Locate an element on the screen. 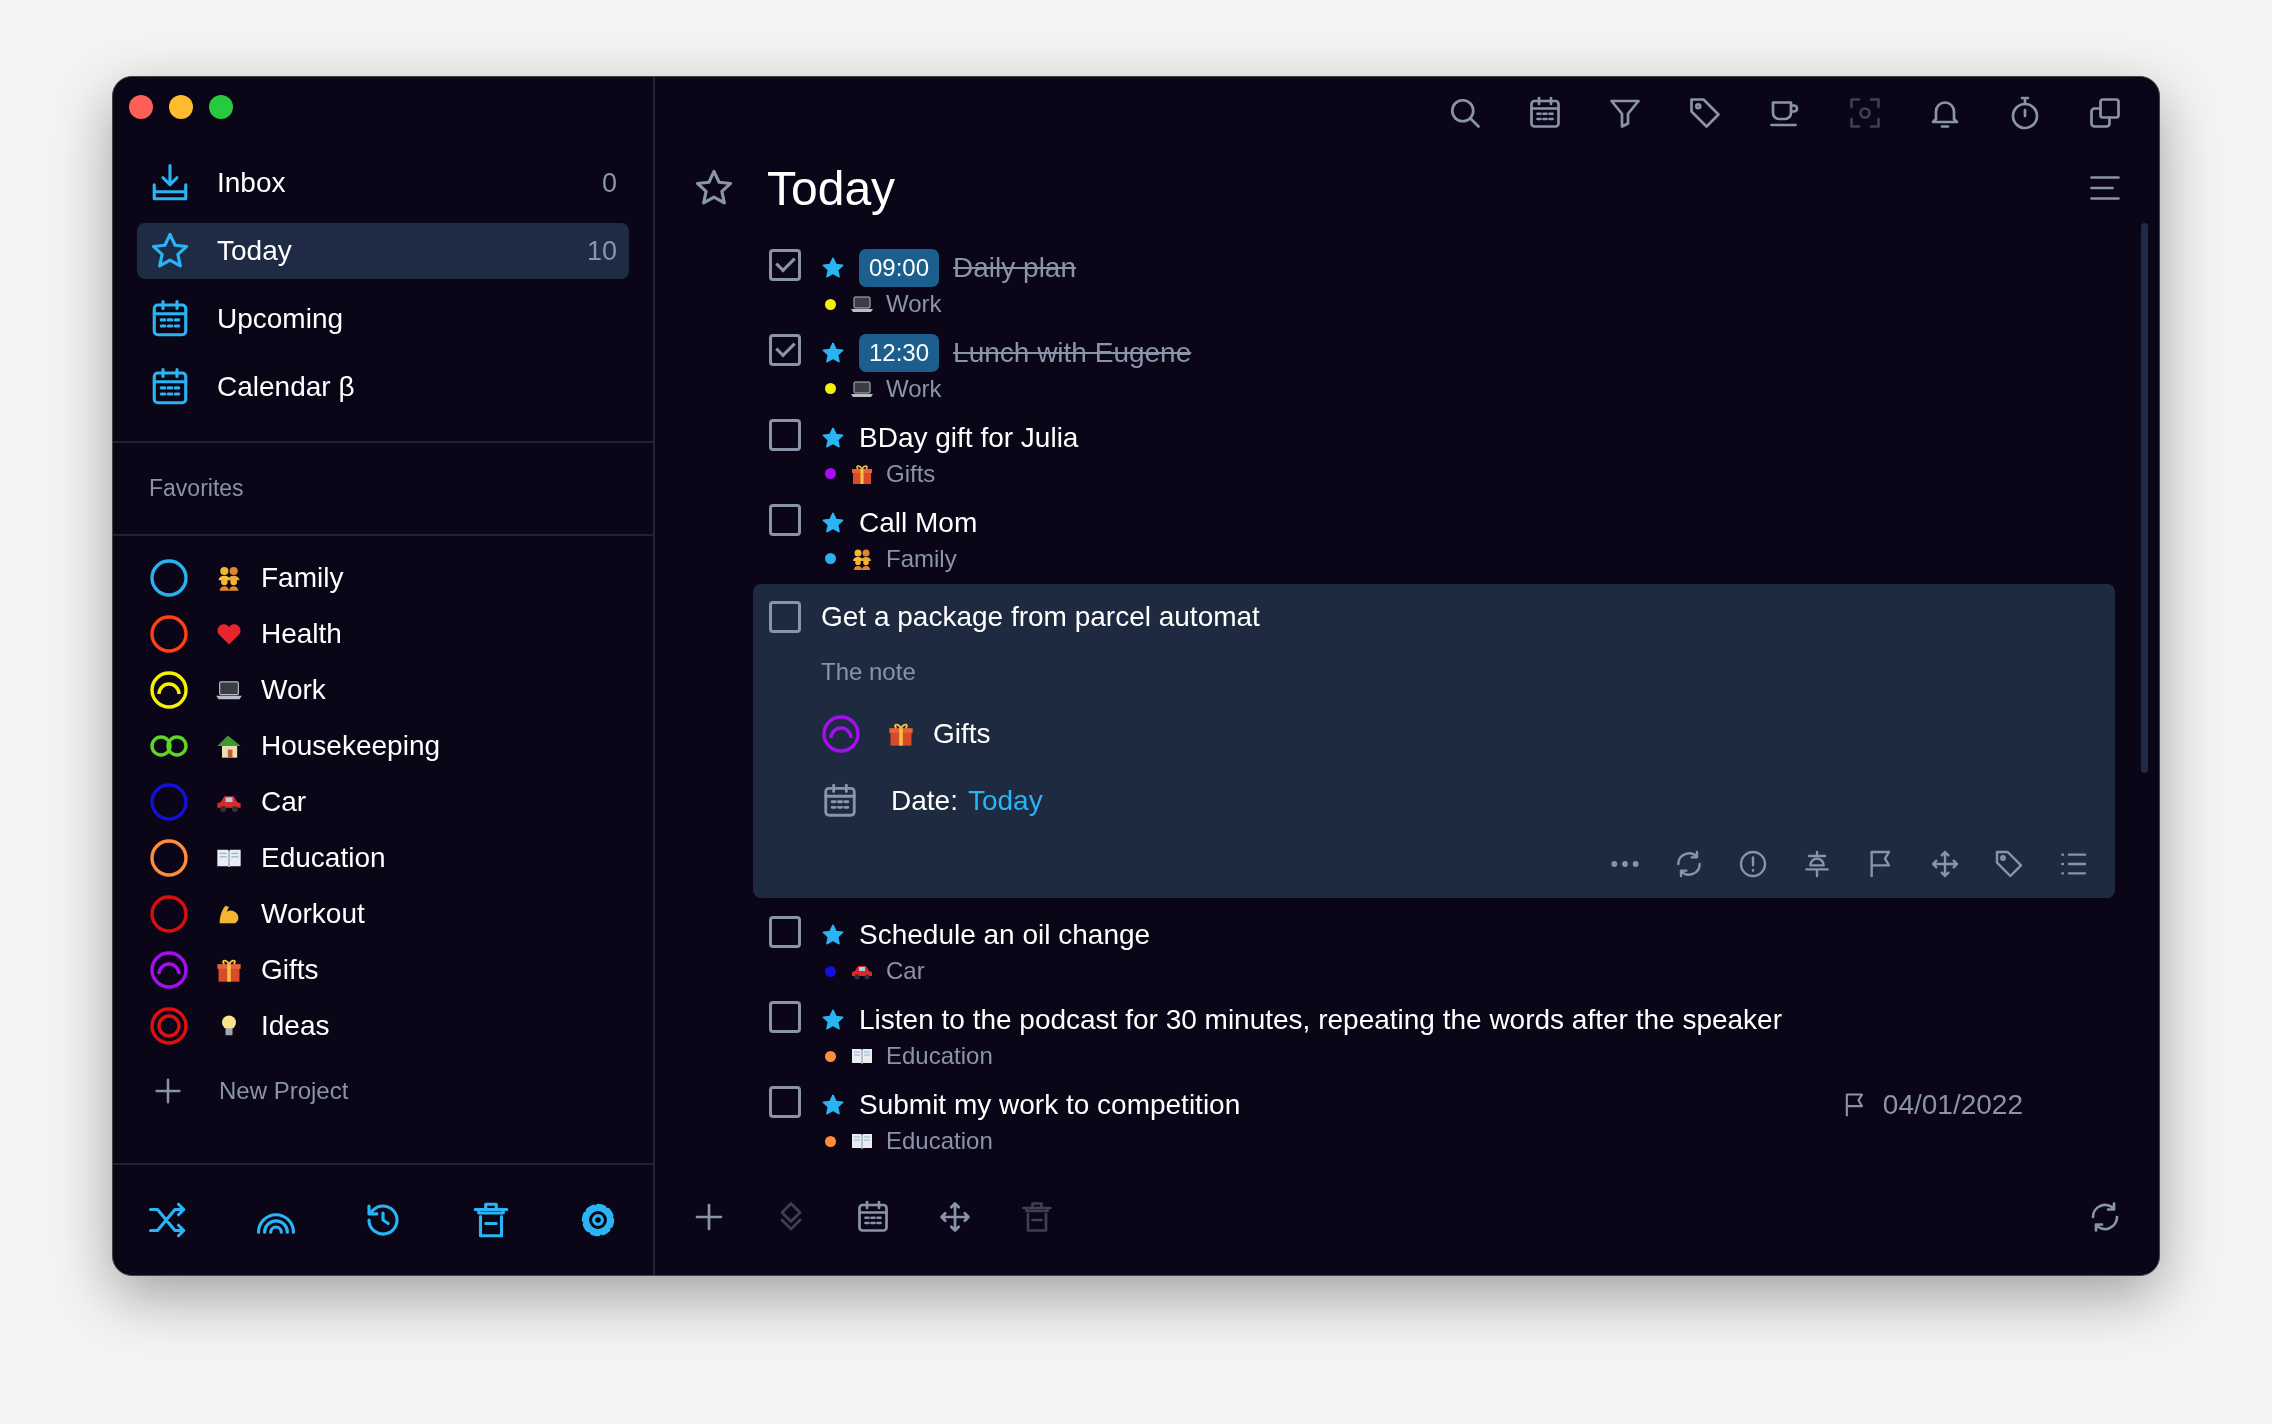 Image resolution: width=2272 pixels, height=1424 pixels. task-title: Listen to the podcast for 30 minutes, repeating the words after the speaker is located at coordinates (1320, 1020).